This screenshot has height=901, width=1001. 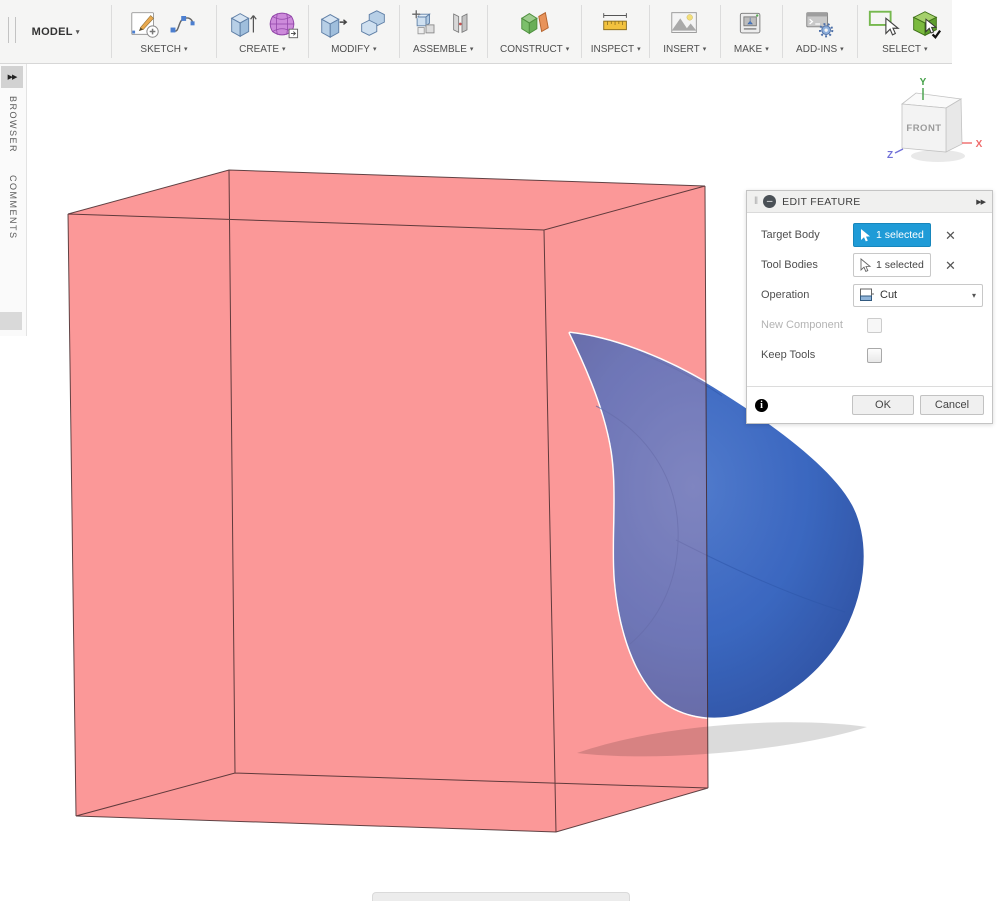 I want to click on operation-dropdown: Cut ▾, so click(x=918, y=295).